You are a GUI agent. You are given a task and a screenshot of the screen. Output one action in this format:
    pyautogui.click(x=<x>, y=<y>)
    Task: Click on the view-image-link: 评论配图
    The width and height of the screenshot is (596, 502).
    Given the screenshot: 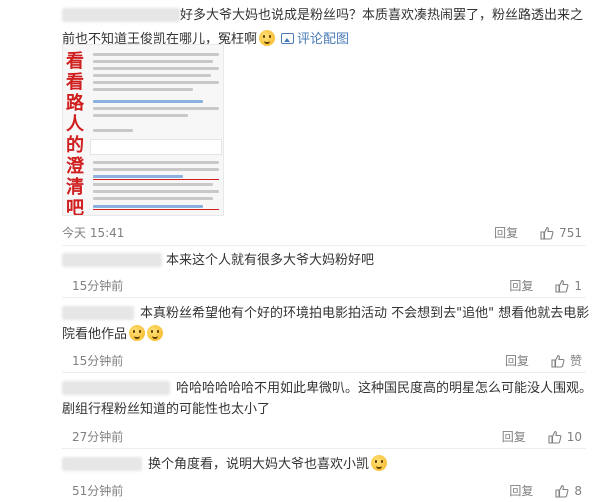 What is the action you would take?
    pyautogui.click(x=315, y=39)
    